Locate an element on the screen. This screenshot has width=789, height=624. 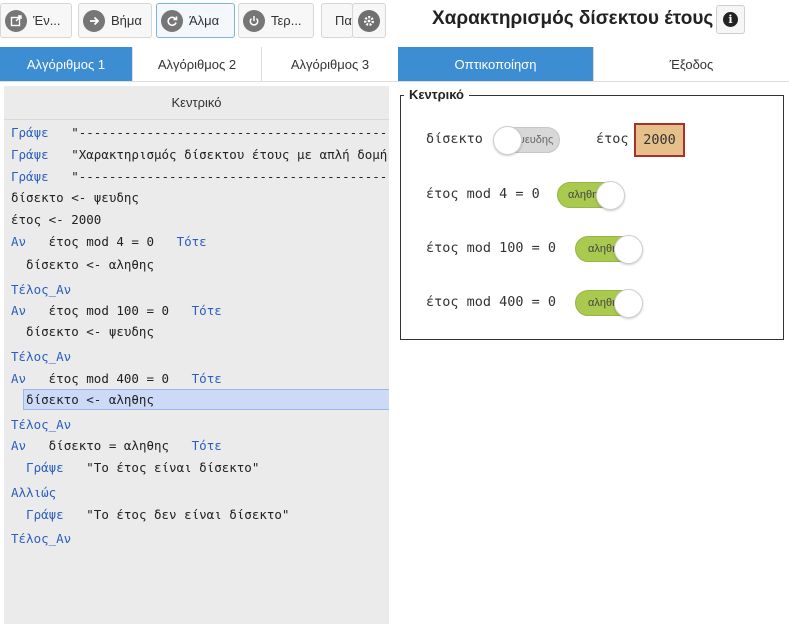
var-disekto-toggle-text: ψευδης is located at coordinates (535, 140).